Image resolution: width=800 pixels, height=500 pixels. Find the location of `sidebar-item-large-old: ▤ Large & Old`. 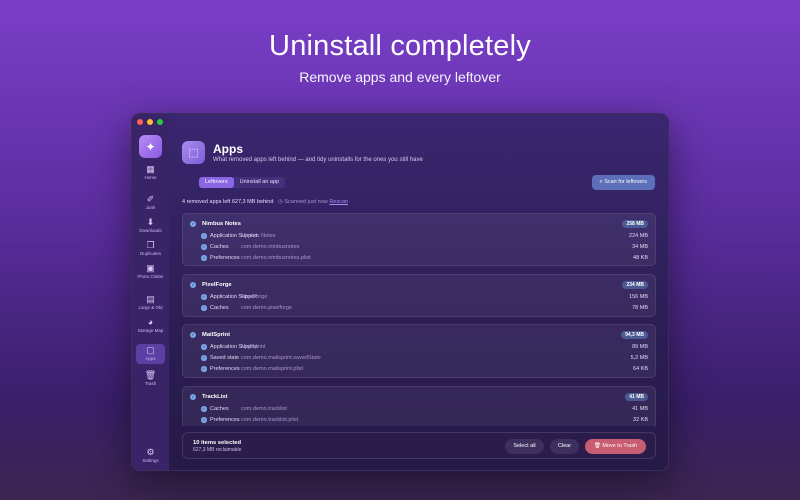

sidebar-item-large-old: ▤ Large & Old is located at coordinates (150, 302).